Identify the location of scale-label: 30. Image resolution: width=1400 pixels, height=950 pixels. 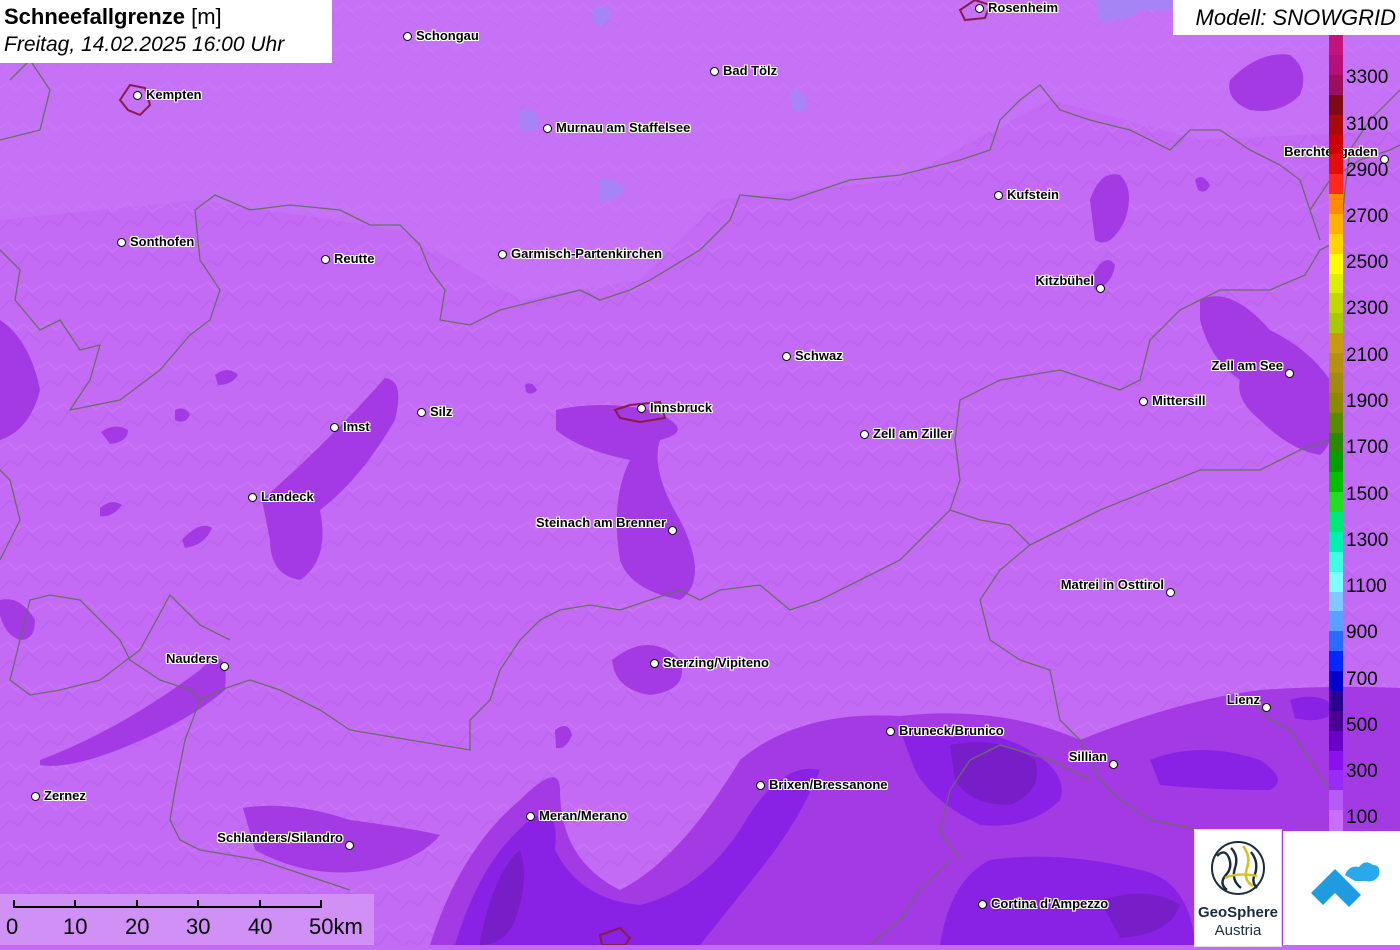
(198, 926).